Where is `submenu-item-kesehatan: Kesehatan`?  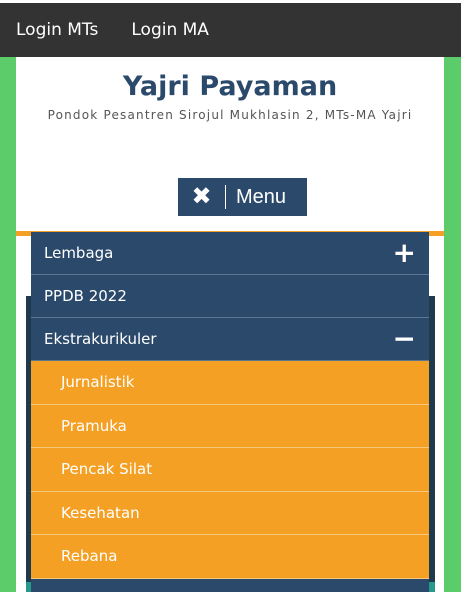 submenu-item-kesehatan: Kesehatan is located at coordinates (230, 513).